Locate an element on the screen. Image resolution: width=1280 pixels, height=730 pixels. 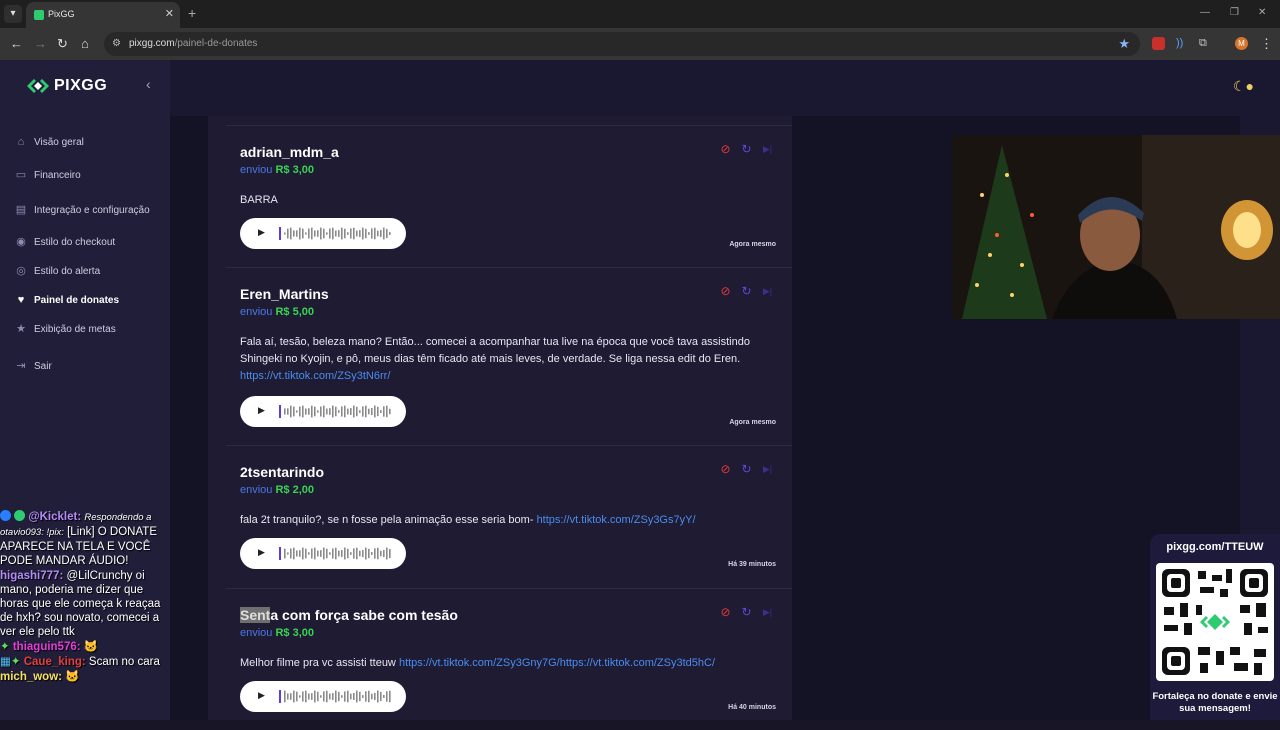
minimize-icon: — is located at coordinates (1205, 12).